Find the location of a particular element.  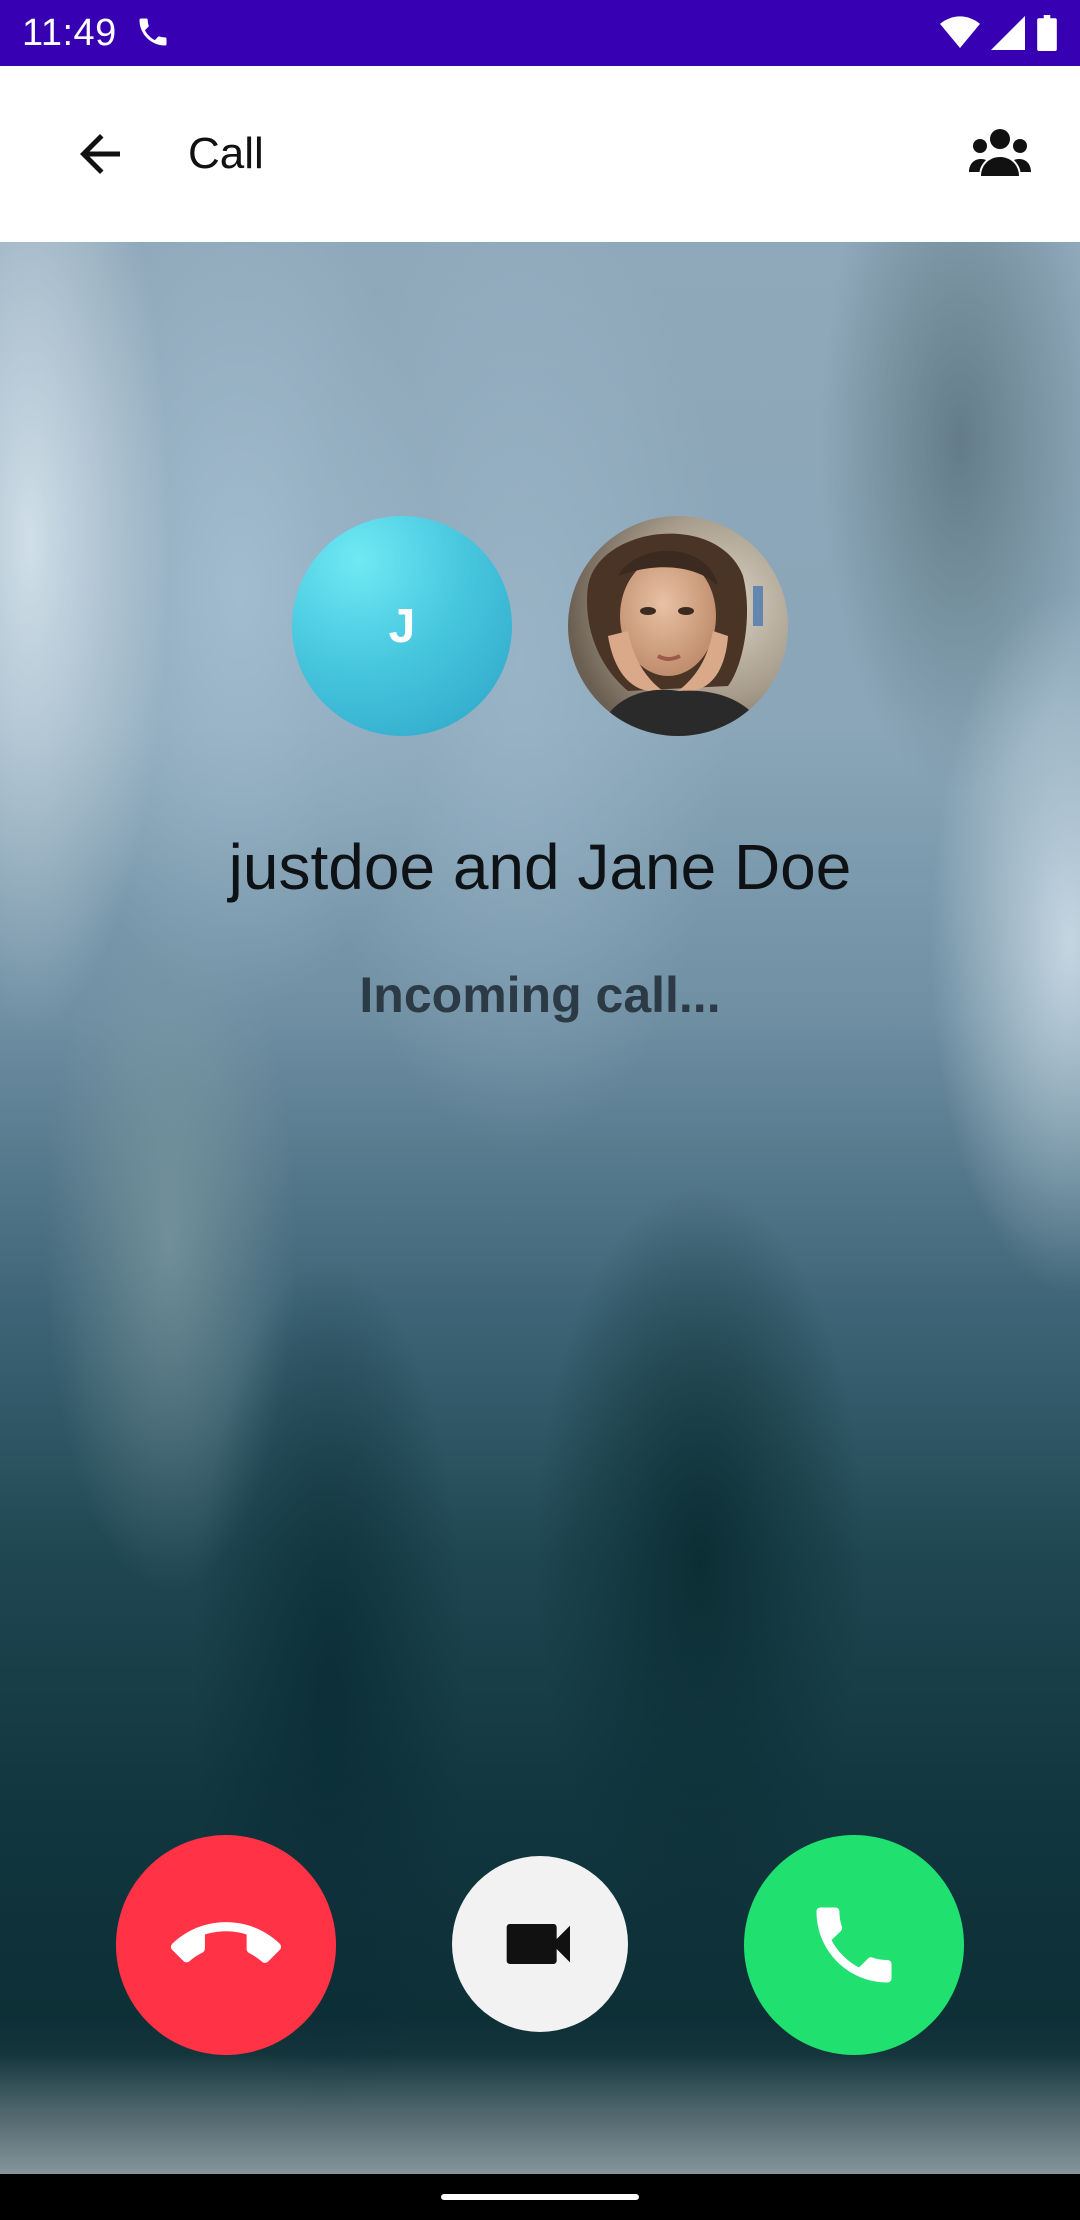

phone-call-icon is located at coordinates (154, 33).